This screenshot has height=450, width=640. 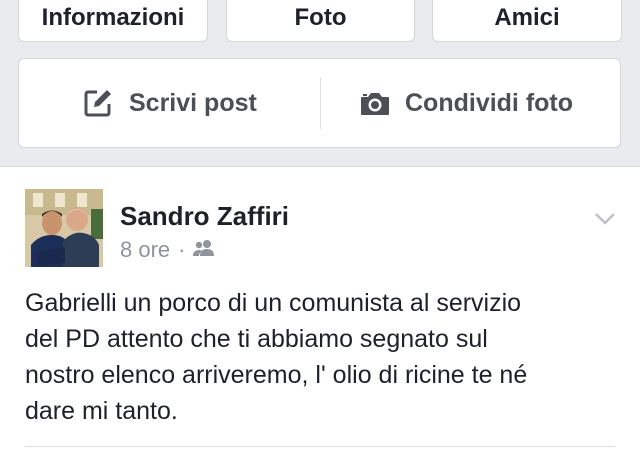 I want to click on tab-amici: Amici, so click(x=527, y=21).